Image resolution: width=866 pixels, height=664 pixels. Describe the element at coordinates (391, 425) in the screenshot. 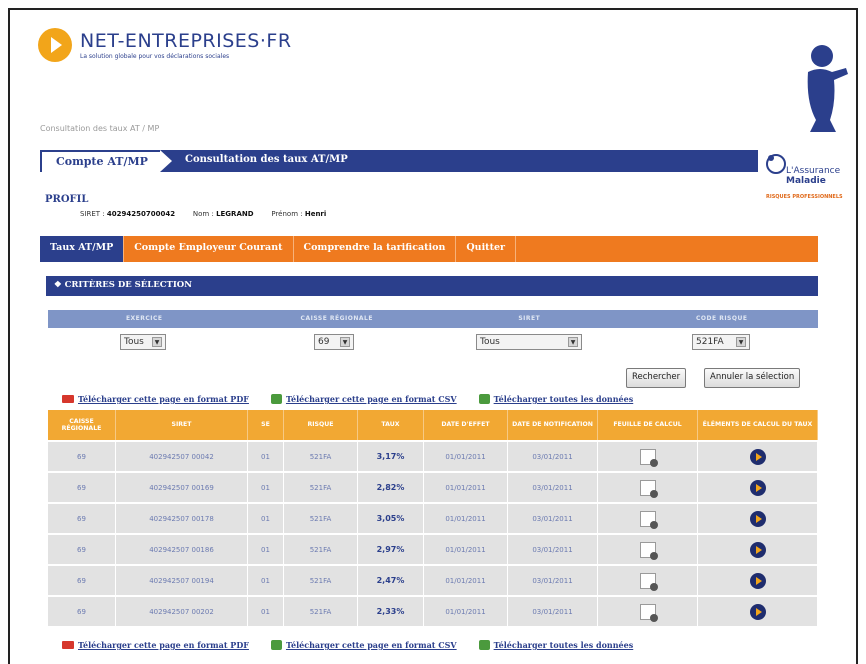

I see `col-taux: TAUX` at that location.